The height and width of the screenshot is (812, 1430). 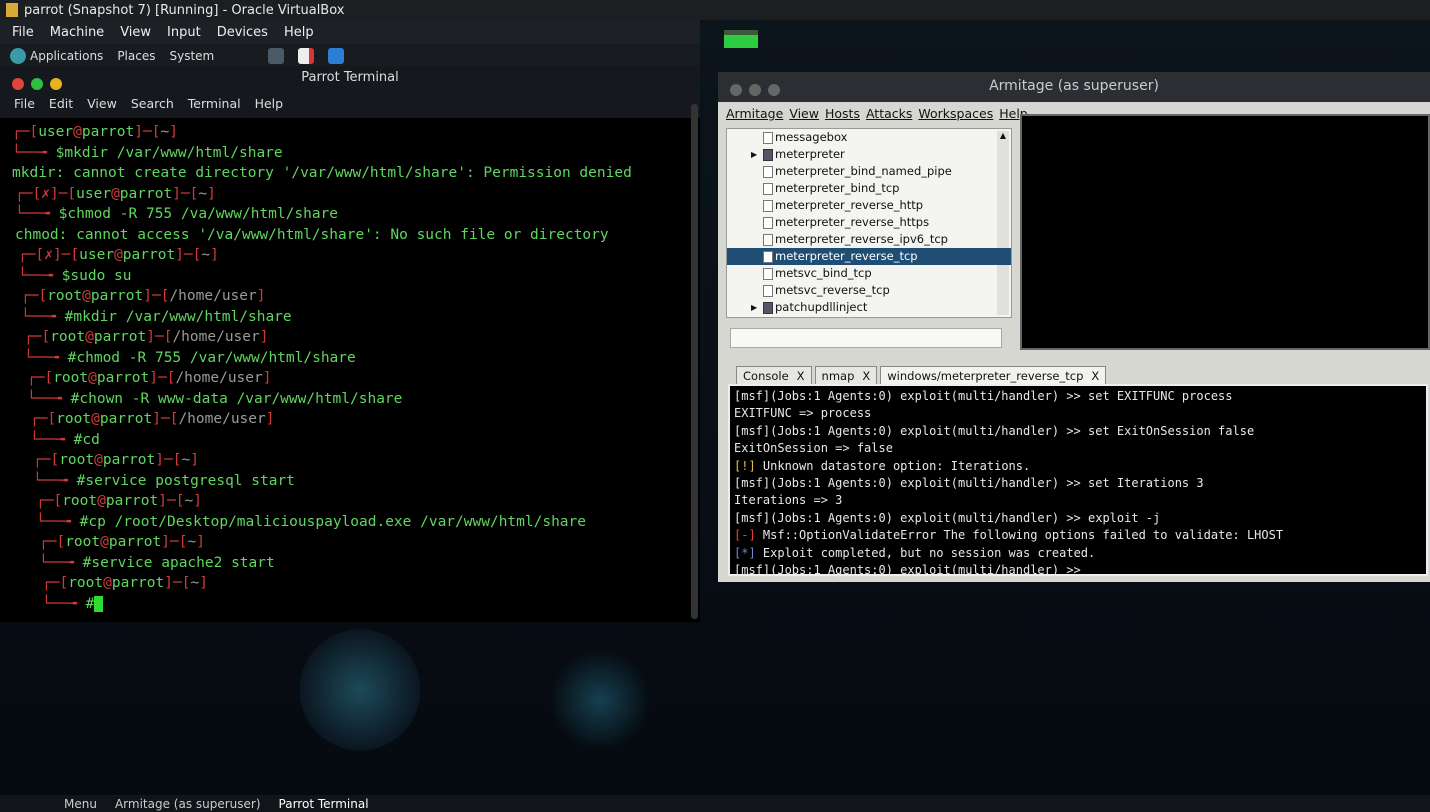 I want to click on taskbar-menu: Menu, so click(x=80, y=804).